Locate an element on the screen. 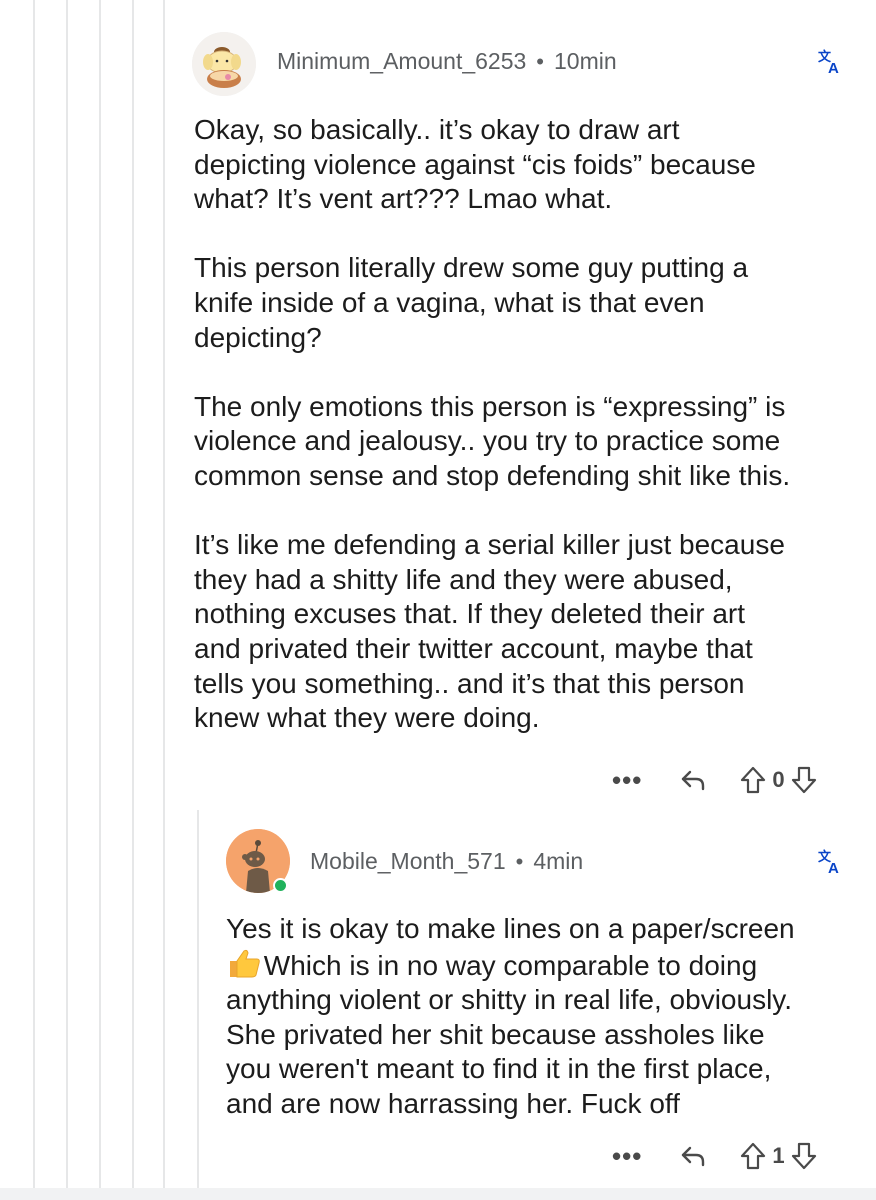  vote-count: 1 is located at coordinates (778, 1155).